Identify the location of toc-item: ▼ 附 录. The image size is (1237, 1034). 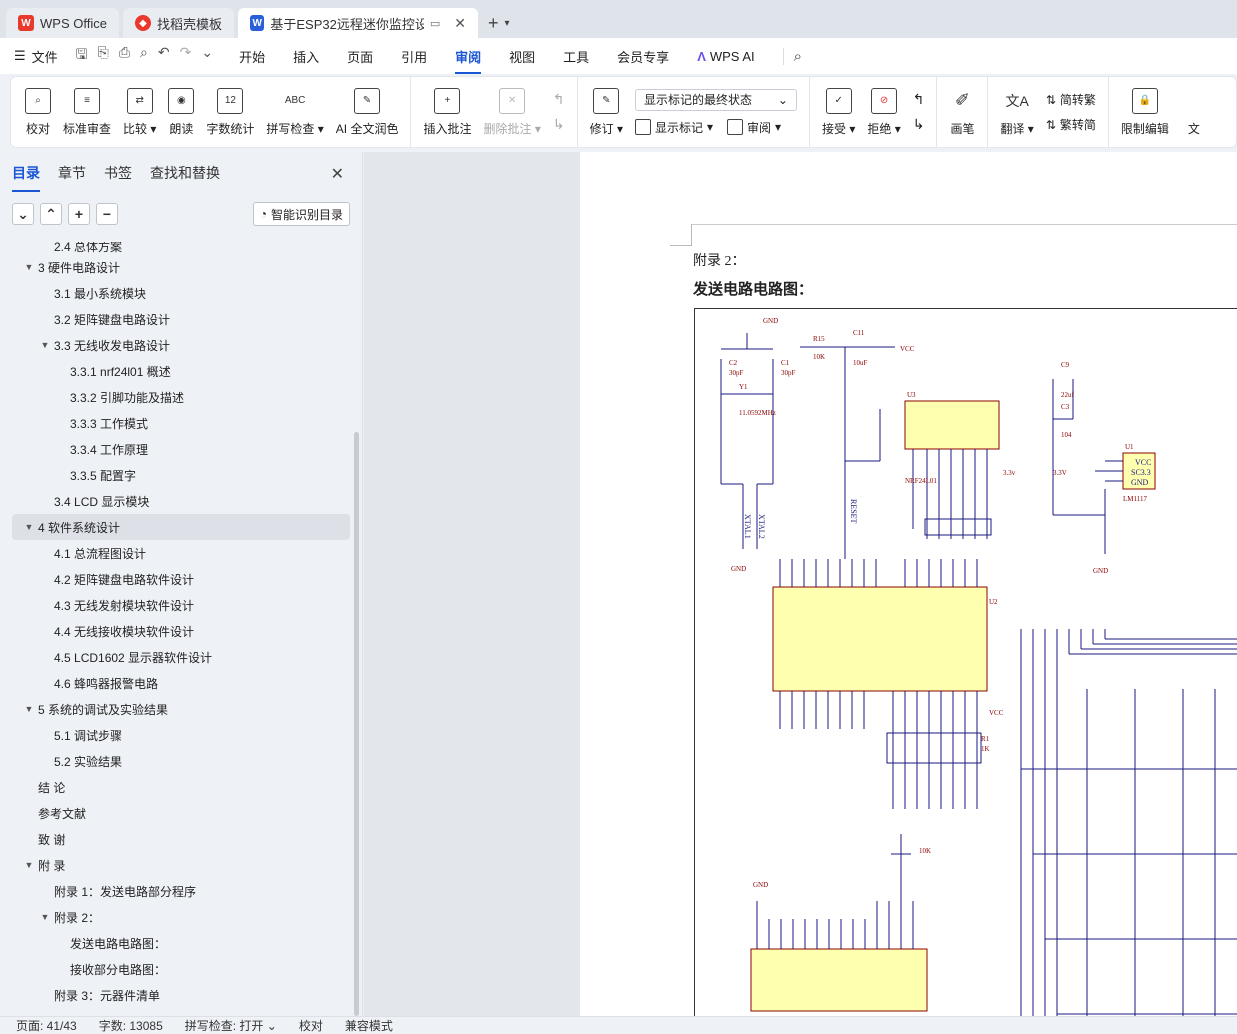
(177, 865).